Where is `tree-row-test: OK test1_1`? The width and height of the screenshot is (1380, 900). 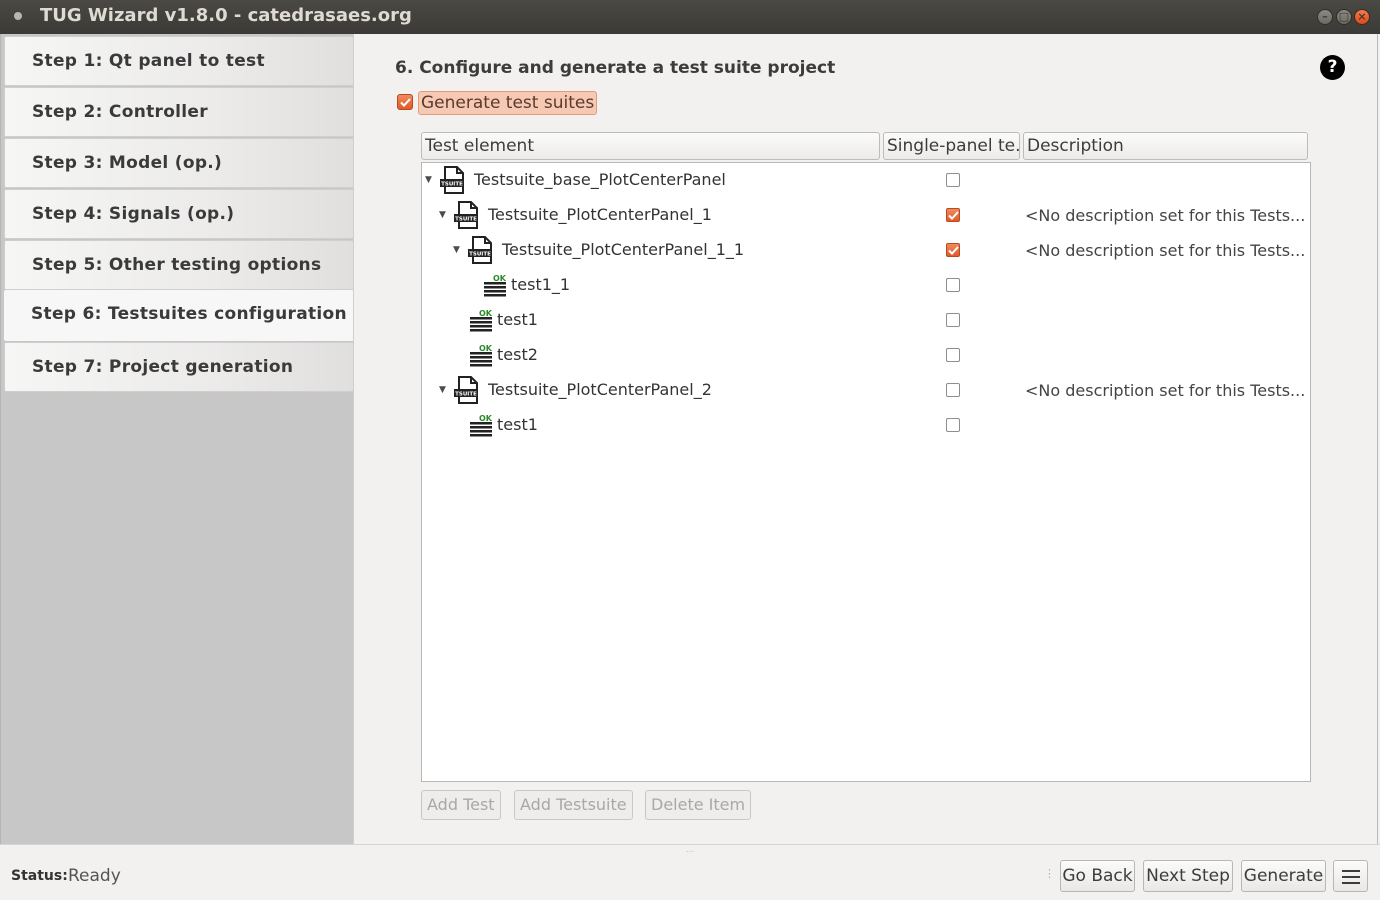 tree-row-test: OK test1_1 is located at coordinates (866, 285).